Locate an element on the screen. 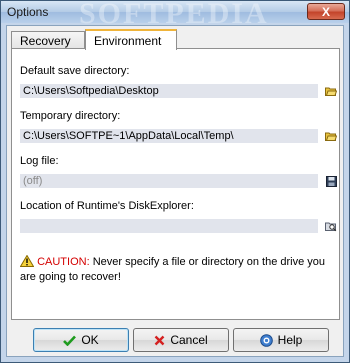 Image resolution: width=350 pixels, height=363 pixels. default-save-dir-label: Default save directory: is located at coordinates (75, 71).